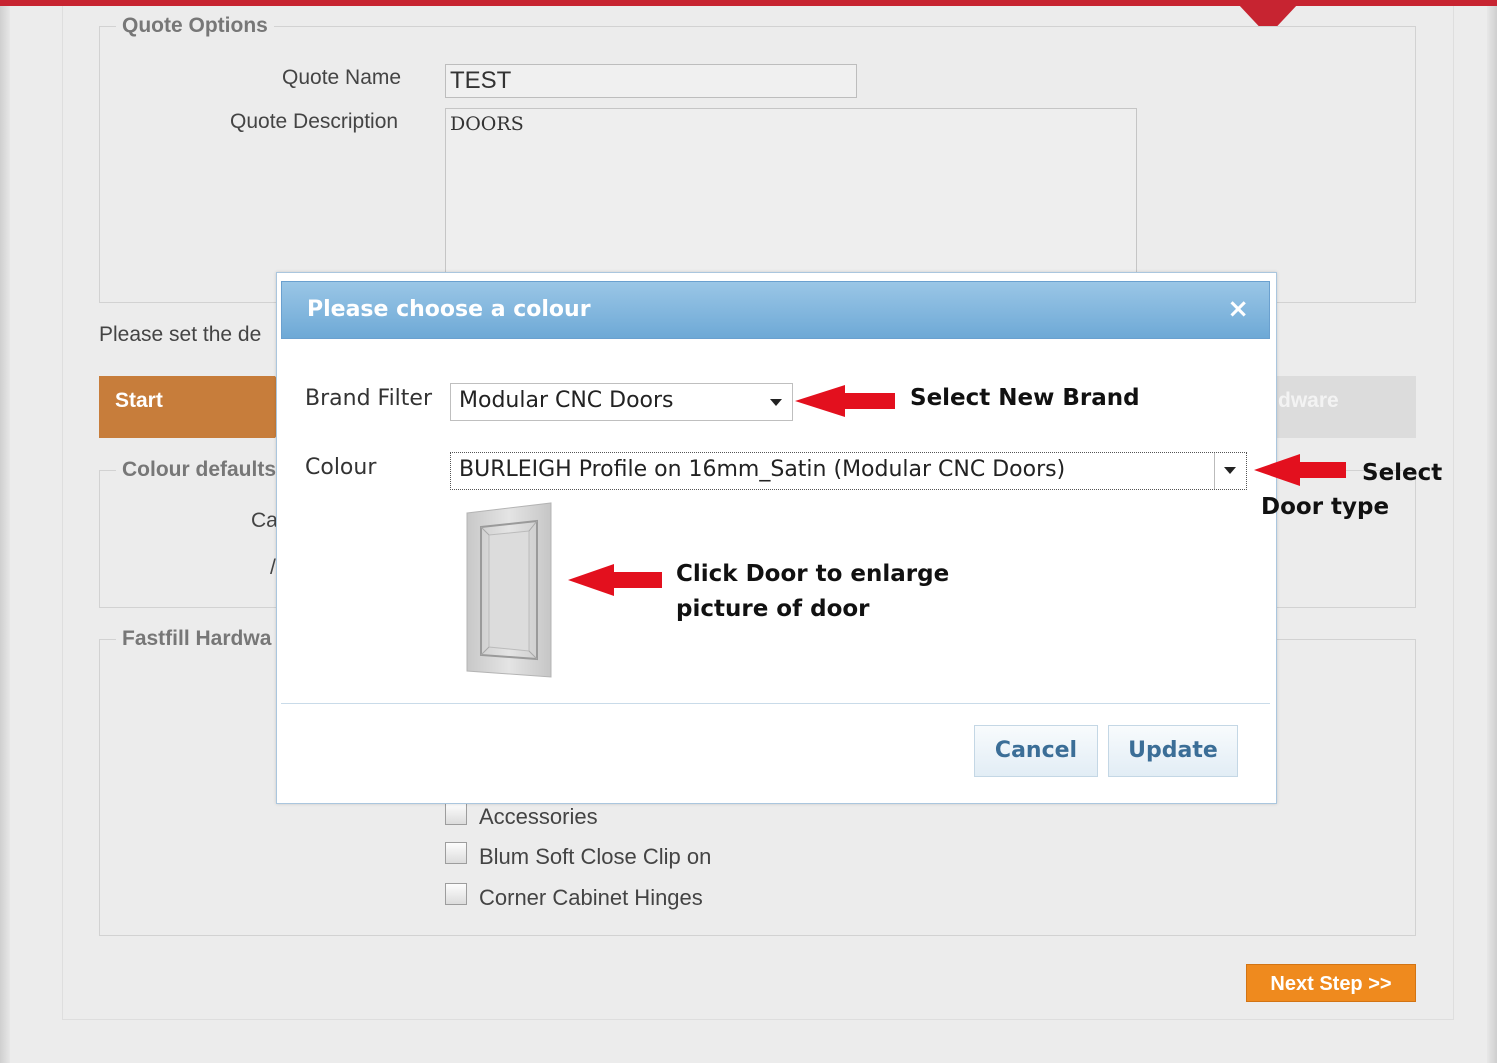 The width and height of the screenshot is (1497, 1063). What do you see at coordinates (538, 817) in the screenshot?
I see `accessories-label: Accessories` at bounding box center [538, 817].